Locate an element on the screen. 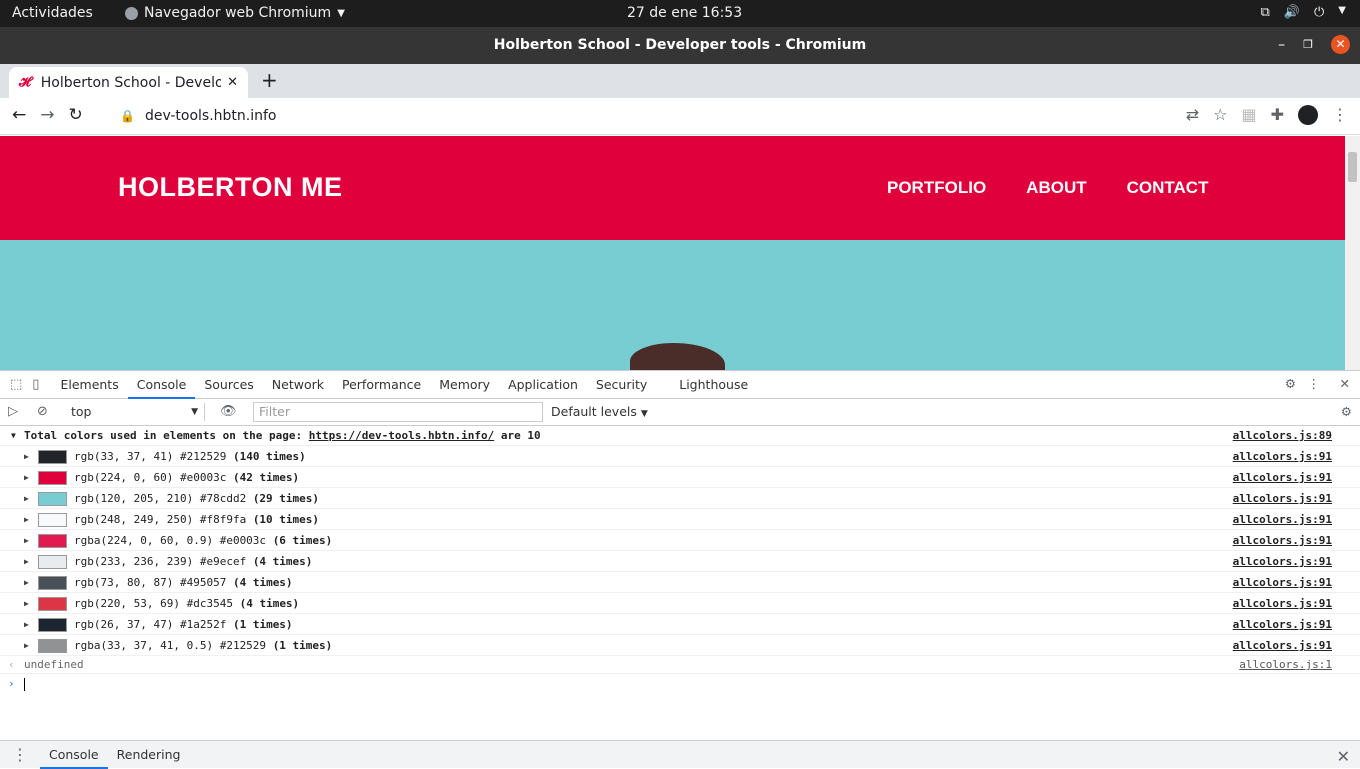  color-count: (10 times) is located at coordinates (286, 519).